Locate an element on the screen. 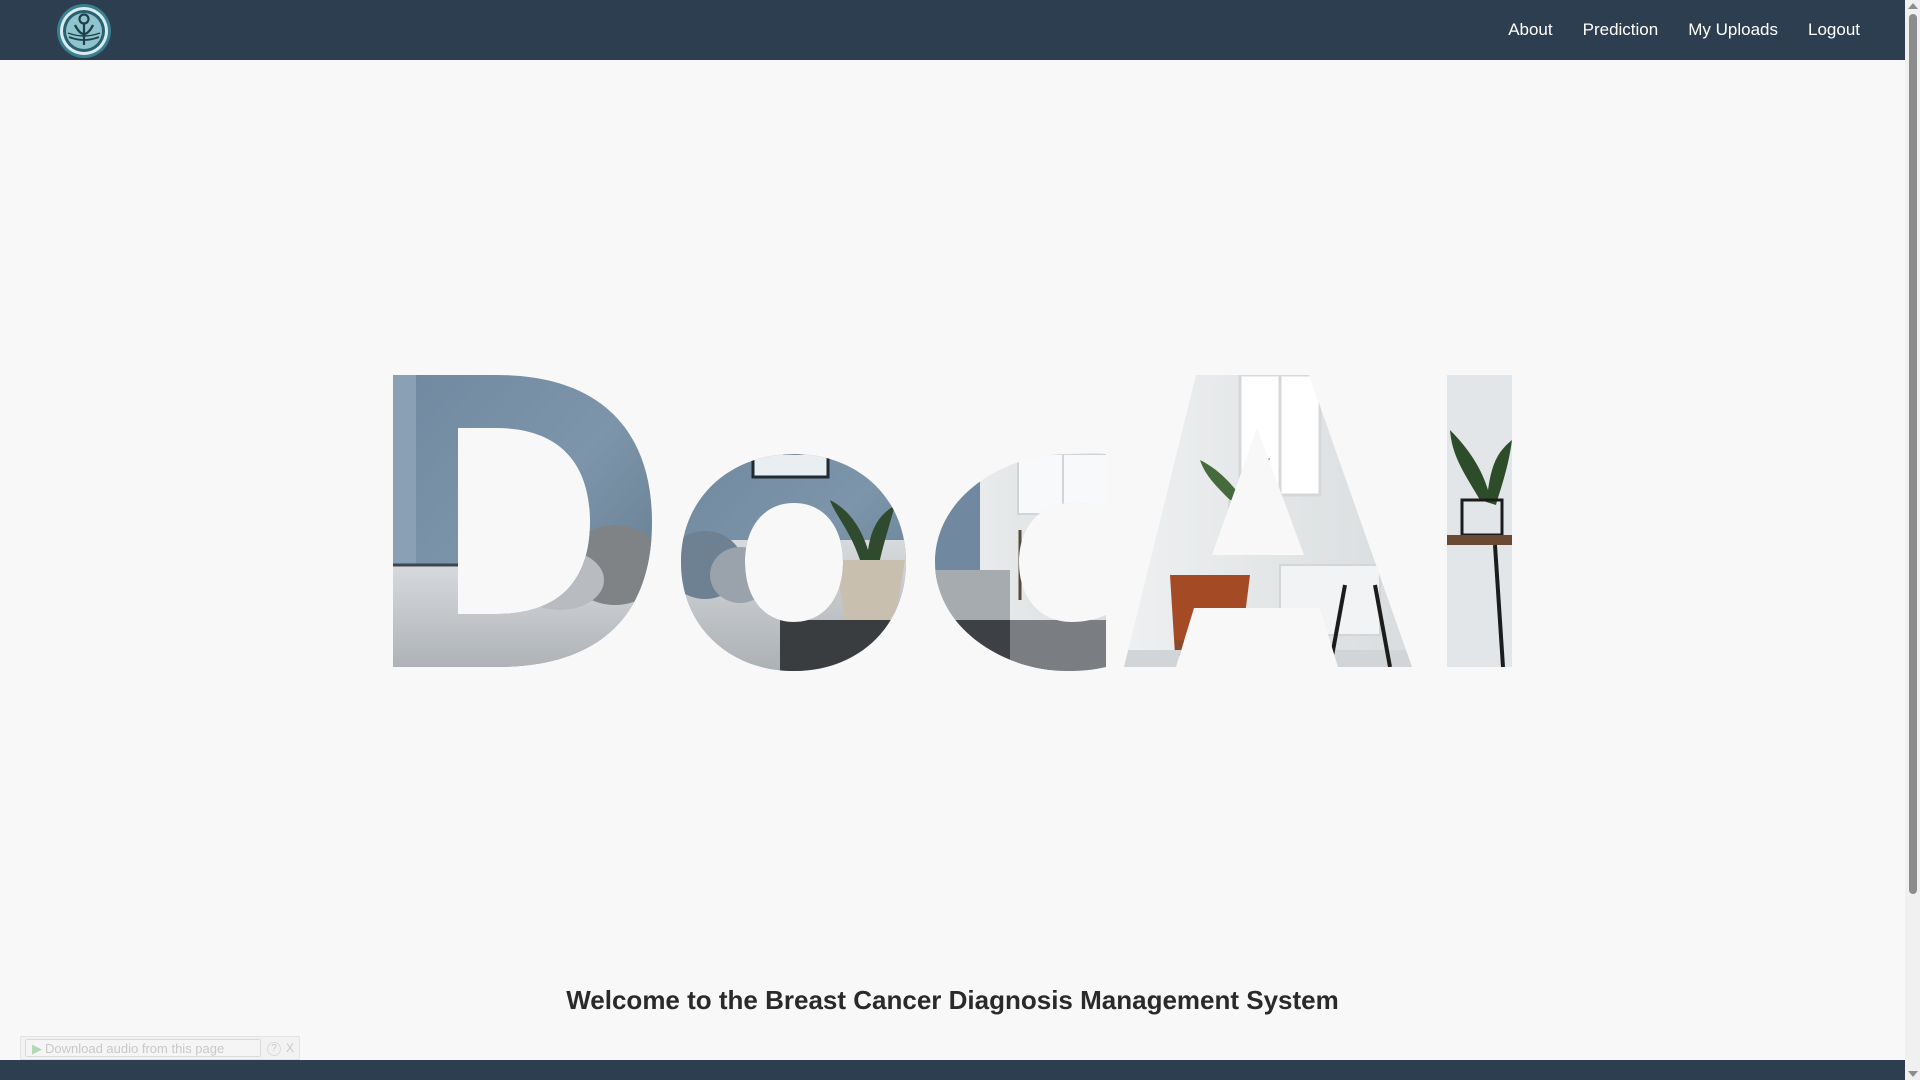 This screenshot has height=1080, width=1920. scrollbar-thumb is located at coordinates (1913, 454).